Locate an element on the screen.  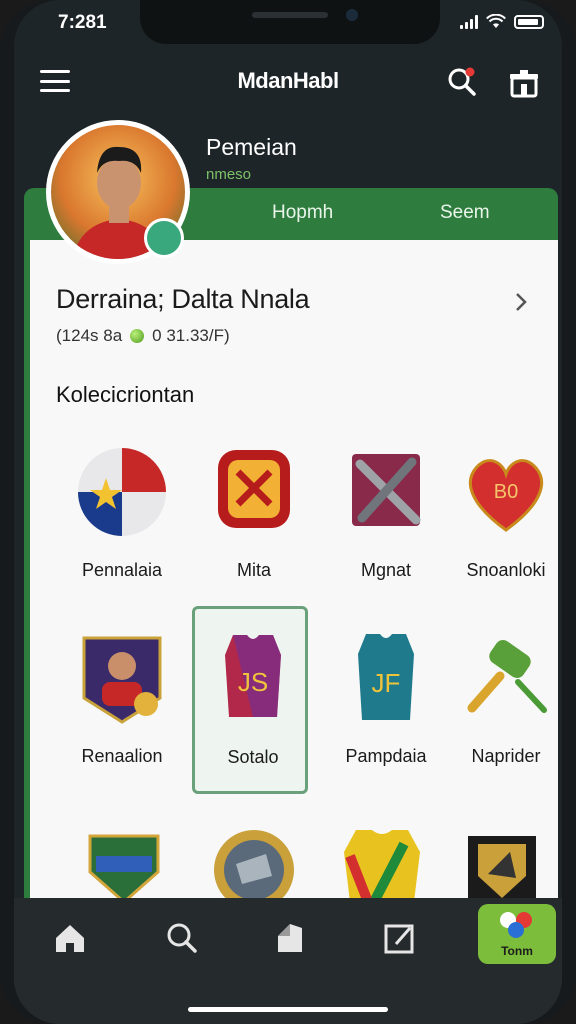
jersey-icon: JF is located at coordinates (386, 677).